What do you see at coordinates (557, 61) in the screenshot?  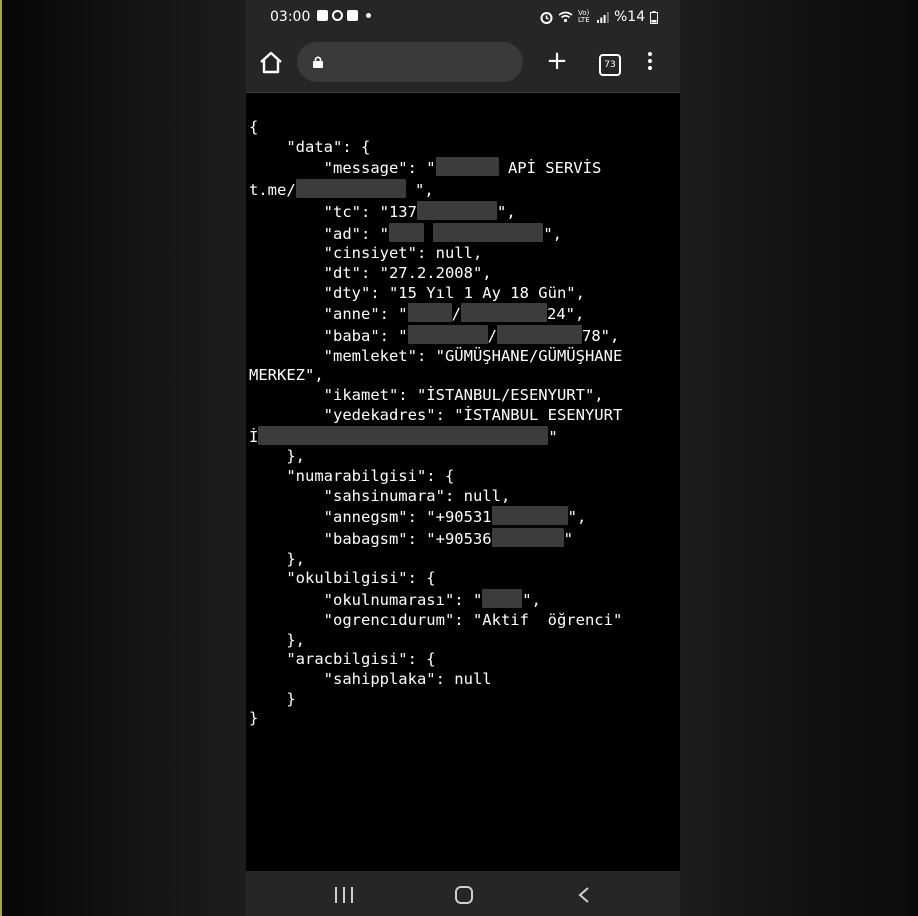 I see `new-tab-button: +` at bounding box center [557, 61].